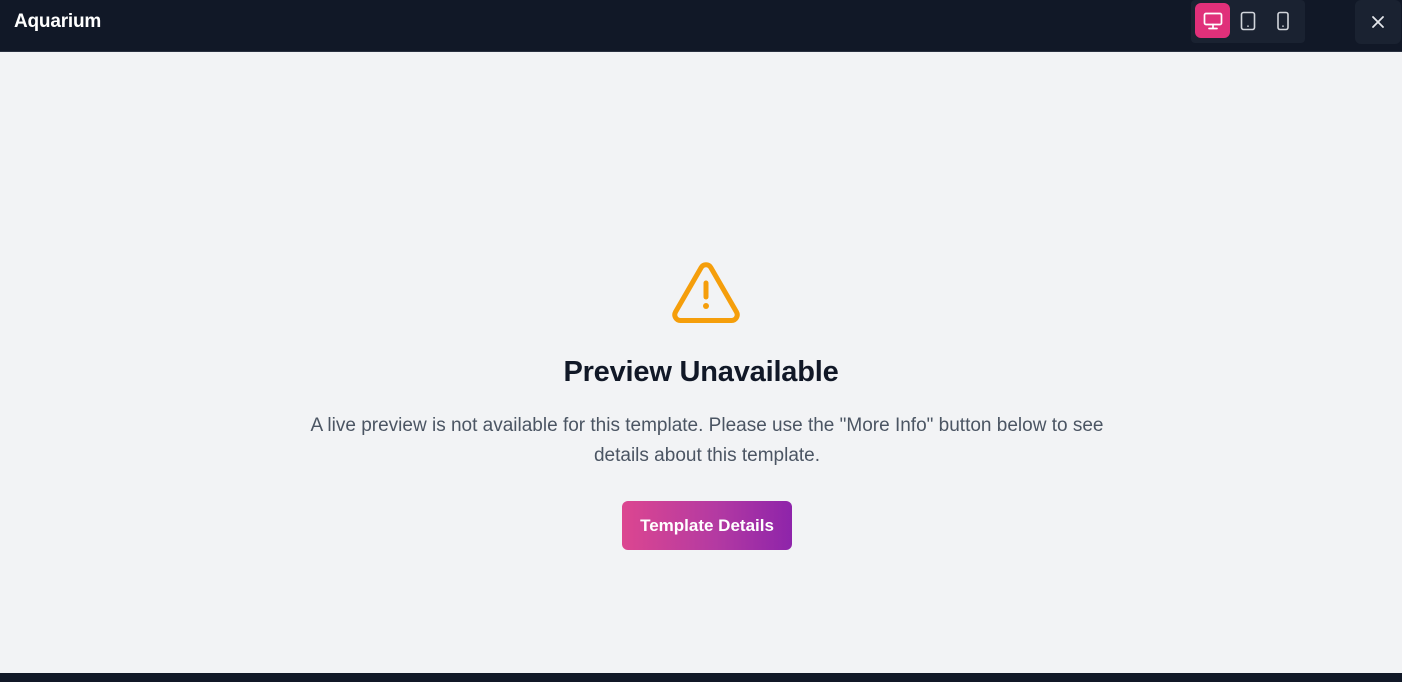  I want to click on tablet-view-button, so click(1247, 20).